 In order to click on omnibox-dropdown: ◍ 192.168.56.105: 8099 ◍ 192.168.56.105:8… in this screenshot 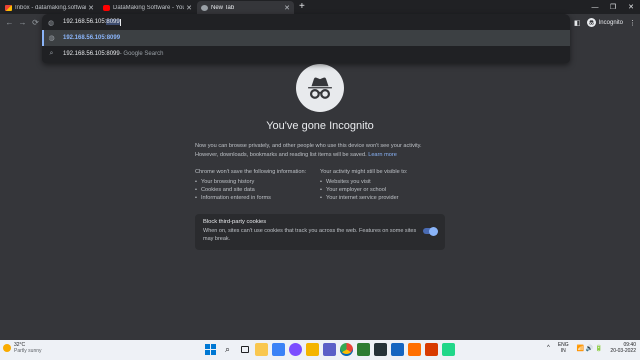, I will do `click(306, 38)`.